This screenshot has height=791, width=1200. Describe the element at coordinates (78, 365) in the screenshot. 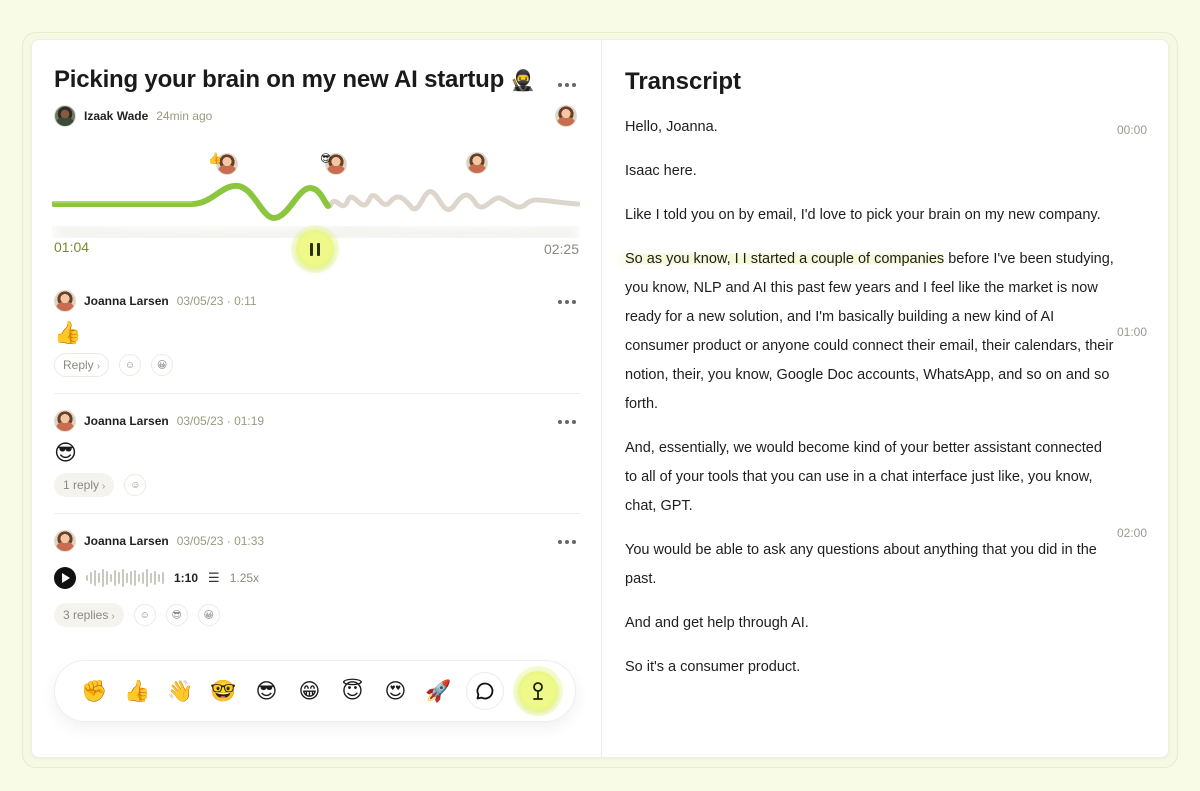

I see `reply-label: Reply` at that location.